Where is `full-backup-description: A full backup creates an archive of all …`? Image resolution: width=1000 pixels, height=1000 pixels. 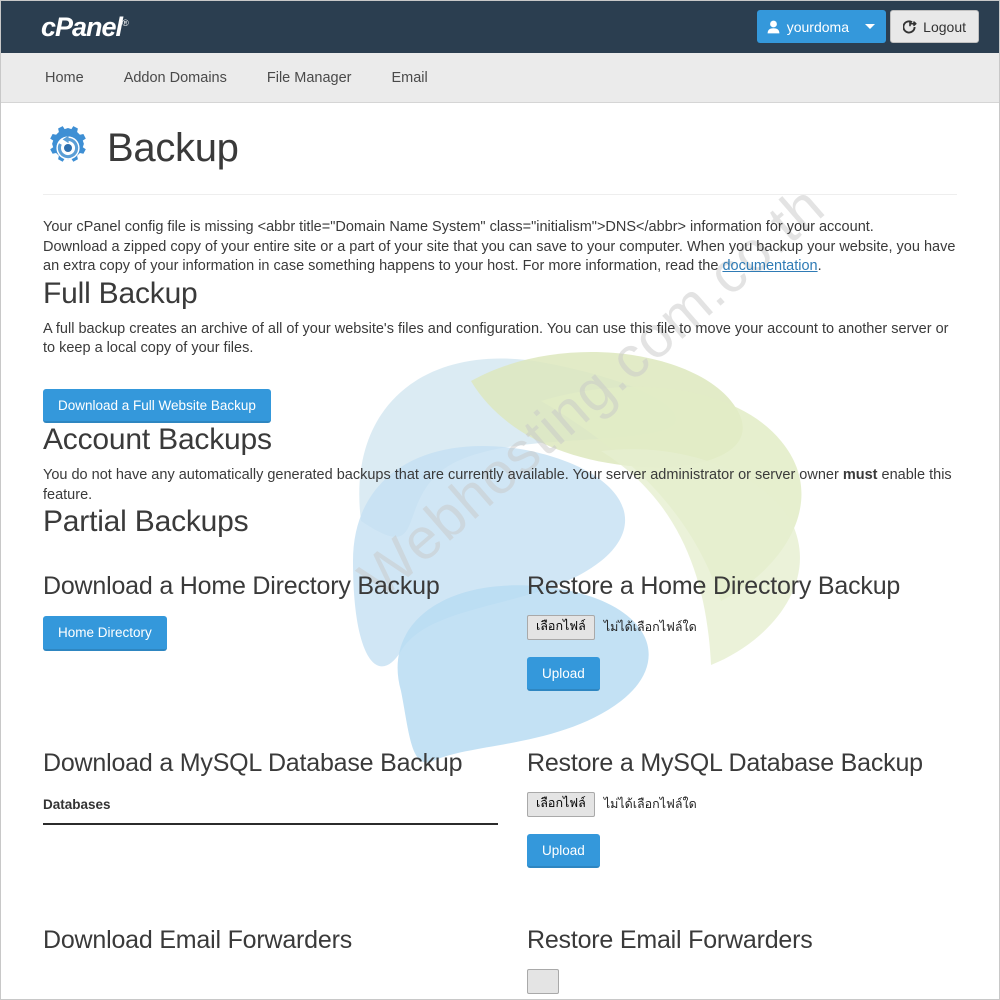 full-backup-description: A full backup creates an archive of all … is located at coordinates (496, 338).